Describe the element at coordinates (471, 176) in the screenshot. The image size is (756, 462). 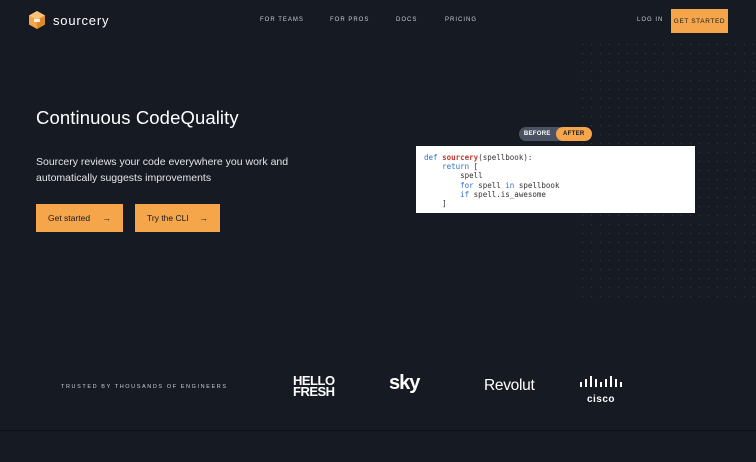
I see `code-line: spell` at that location.